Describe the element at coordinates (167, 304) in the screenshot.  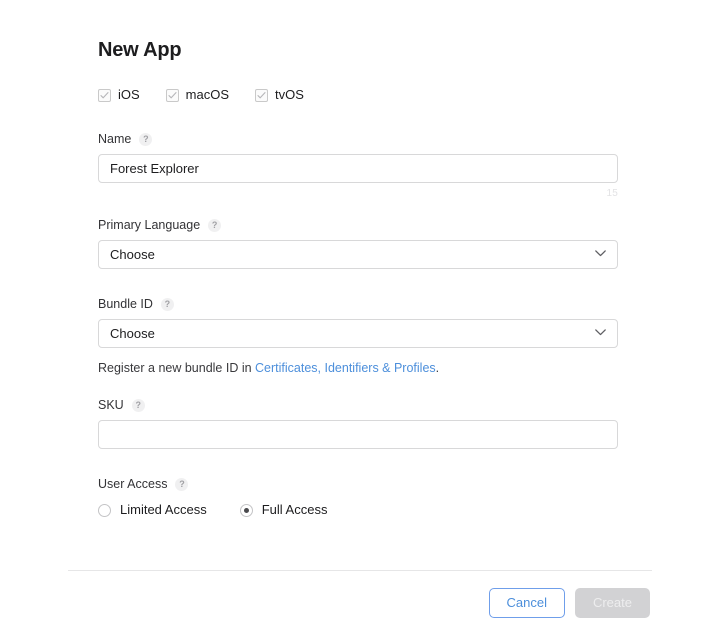
I see `help-icon-bundle-id: ?` at that location.